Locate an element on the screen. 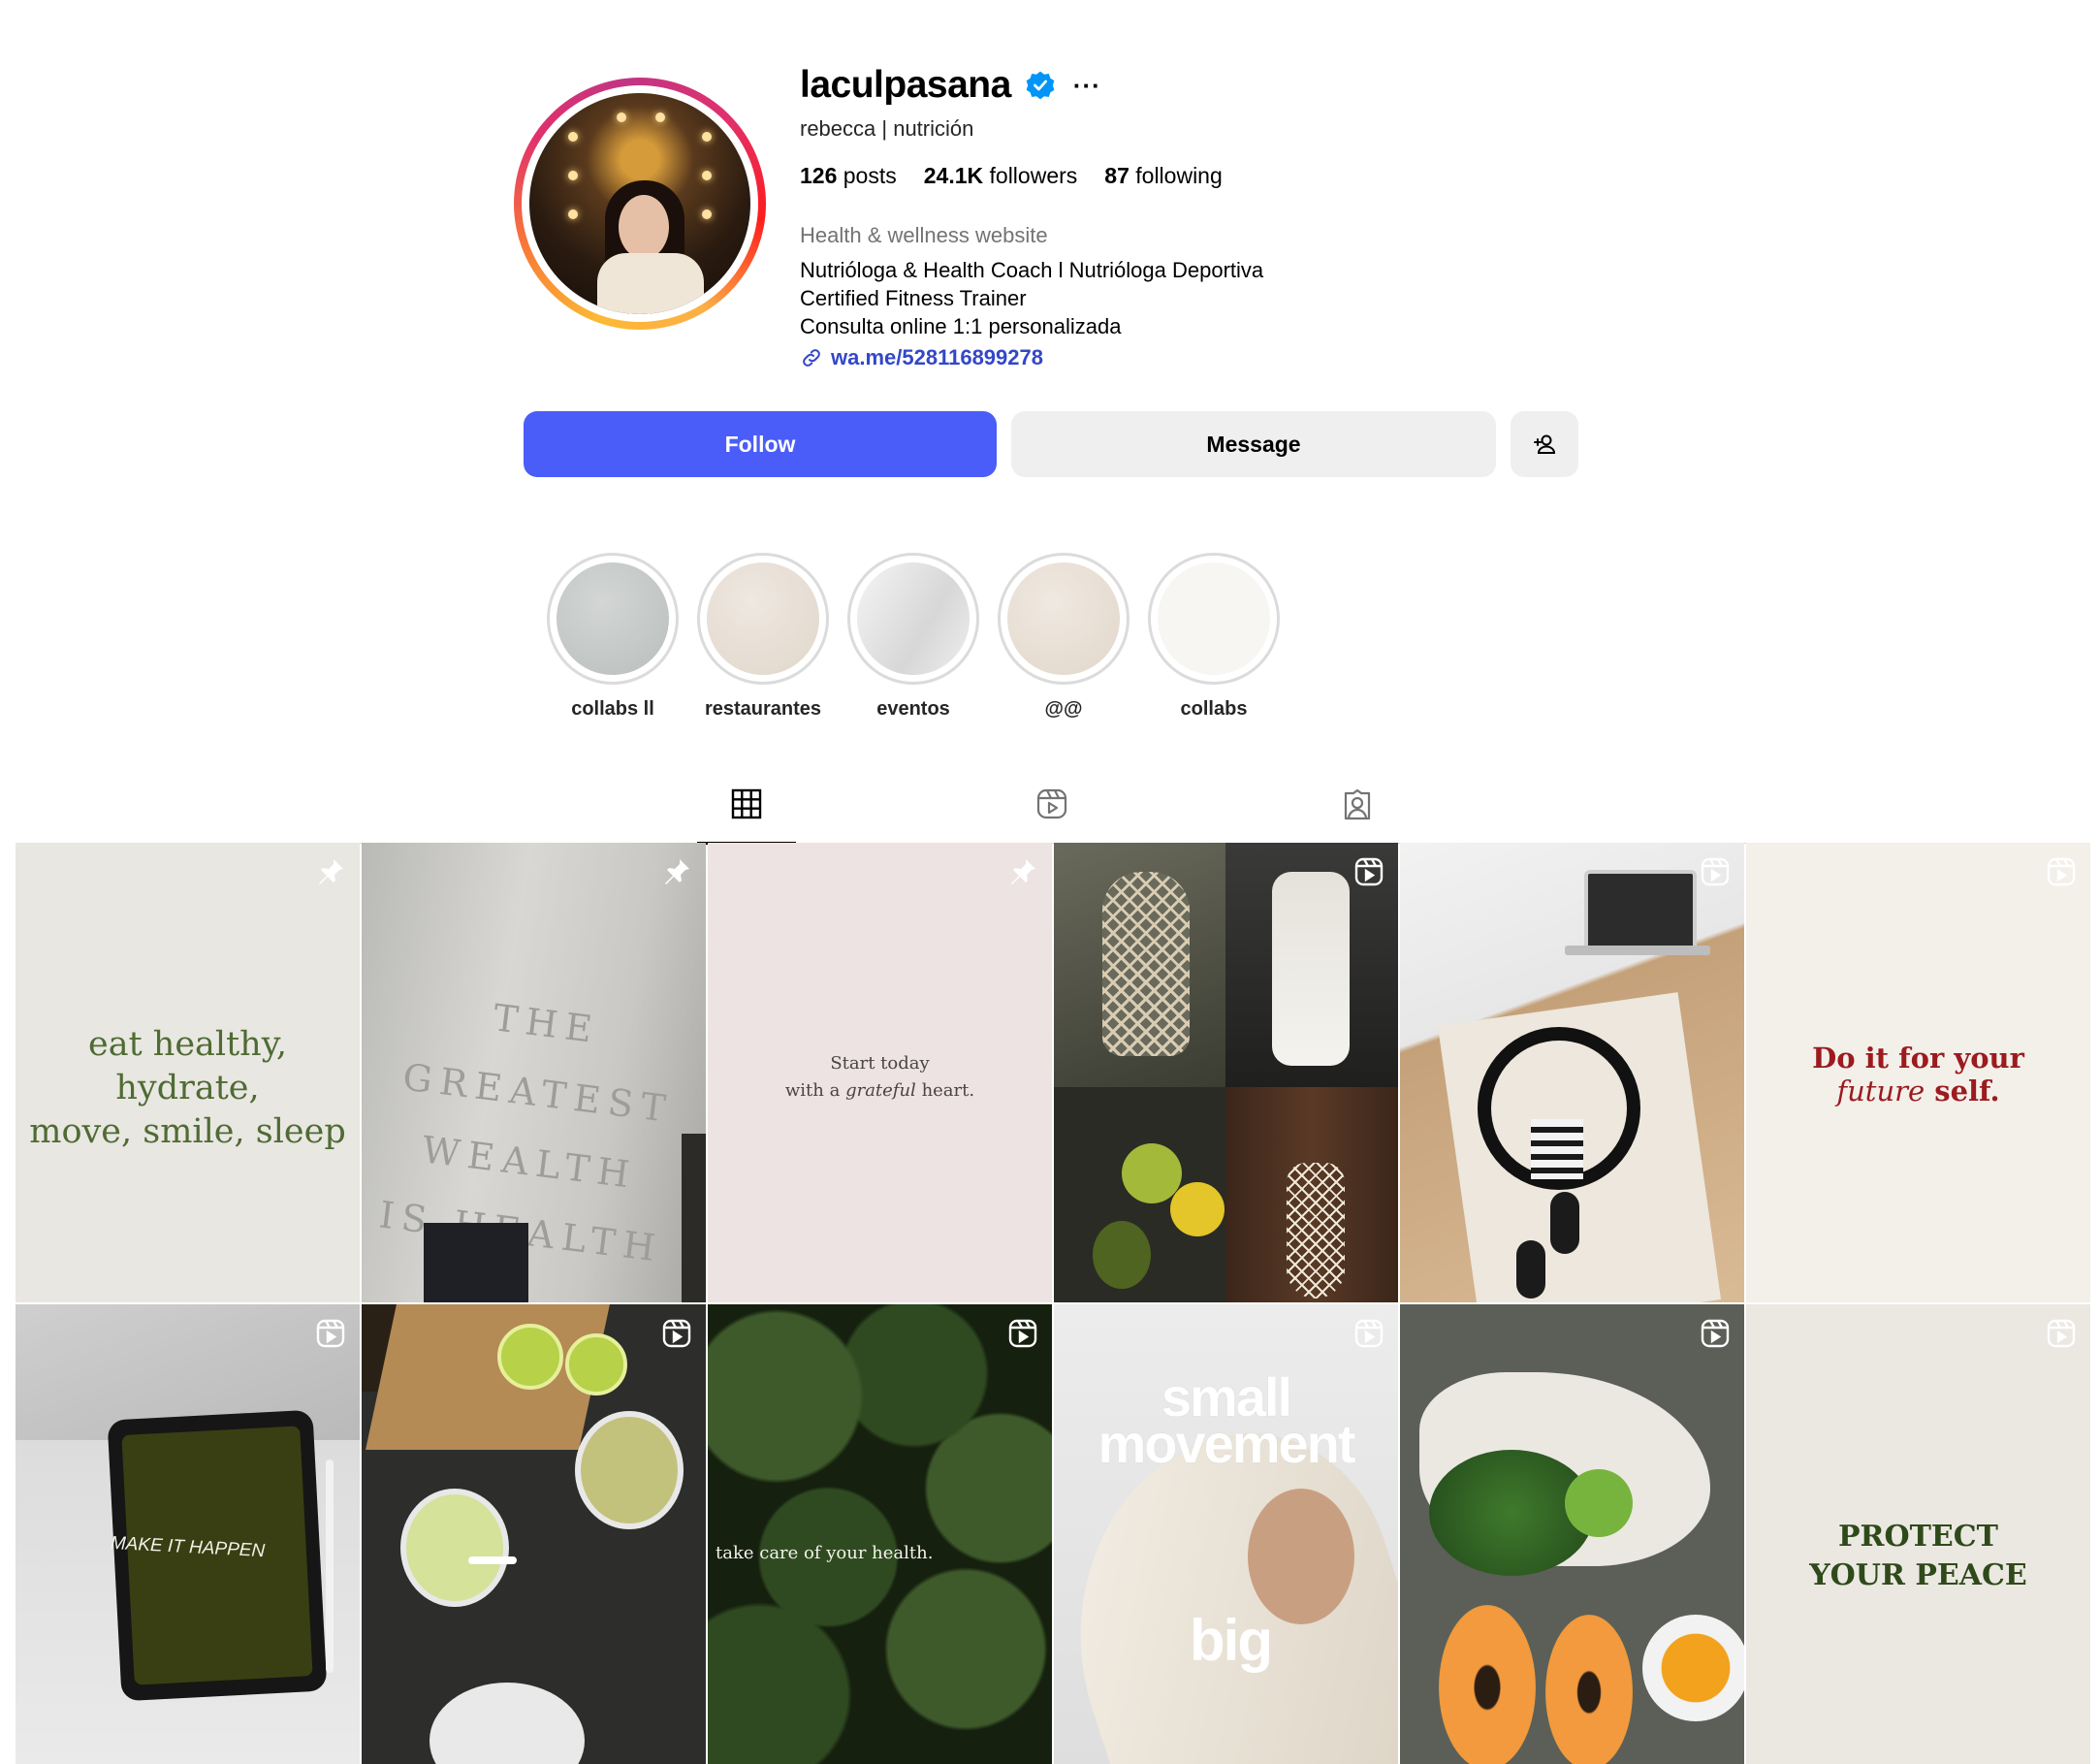 This screenshot has height=1764, width=2100. post-text: Start today is located at coordinates (880, 1063).